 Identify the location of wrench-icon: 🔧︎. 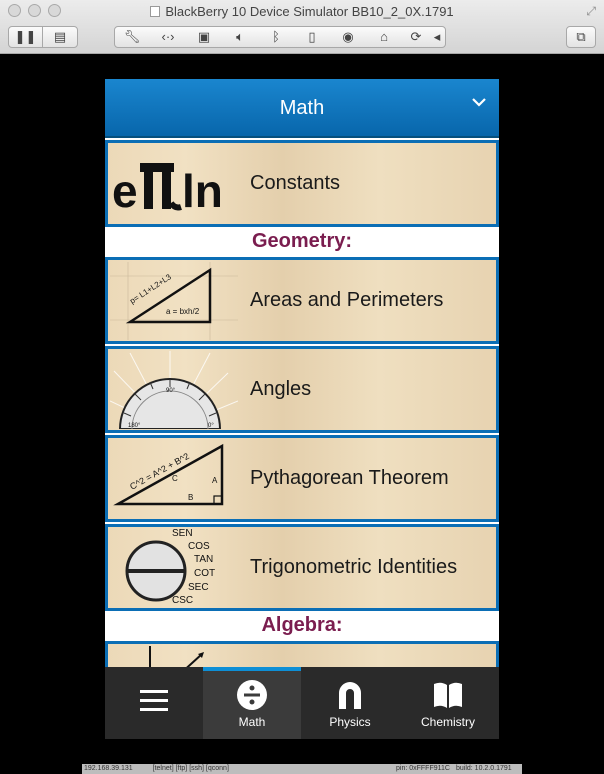
(132, 37).